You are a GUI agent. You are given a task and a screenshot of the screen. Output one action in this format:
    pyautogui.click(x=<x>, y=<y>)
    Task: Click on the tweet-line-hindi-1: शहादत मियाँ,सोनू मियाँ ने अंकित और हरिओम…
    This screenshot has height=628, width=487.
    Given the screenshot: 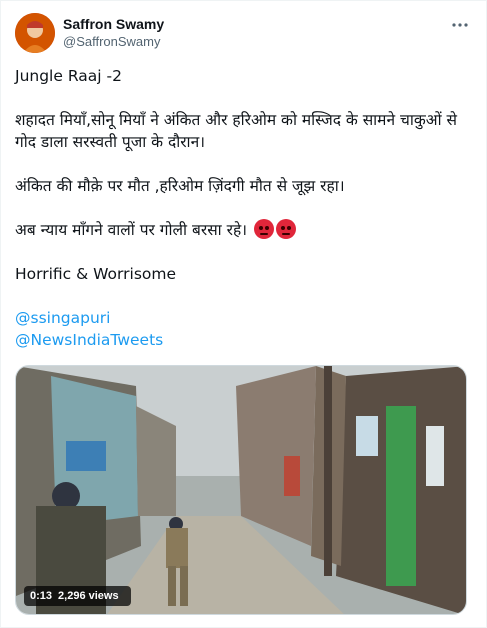 What is the action you would take?
    pyautogui.click(x=236, y=131)
    